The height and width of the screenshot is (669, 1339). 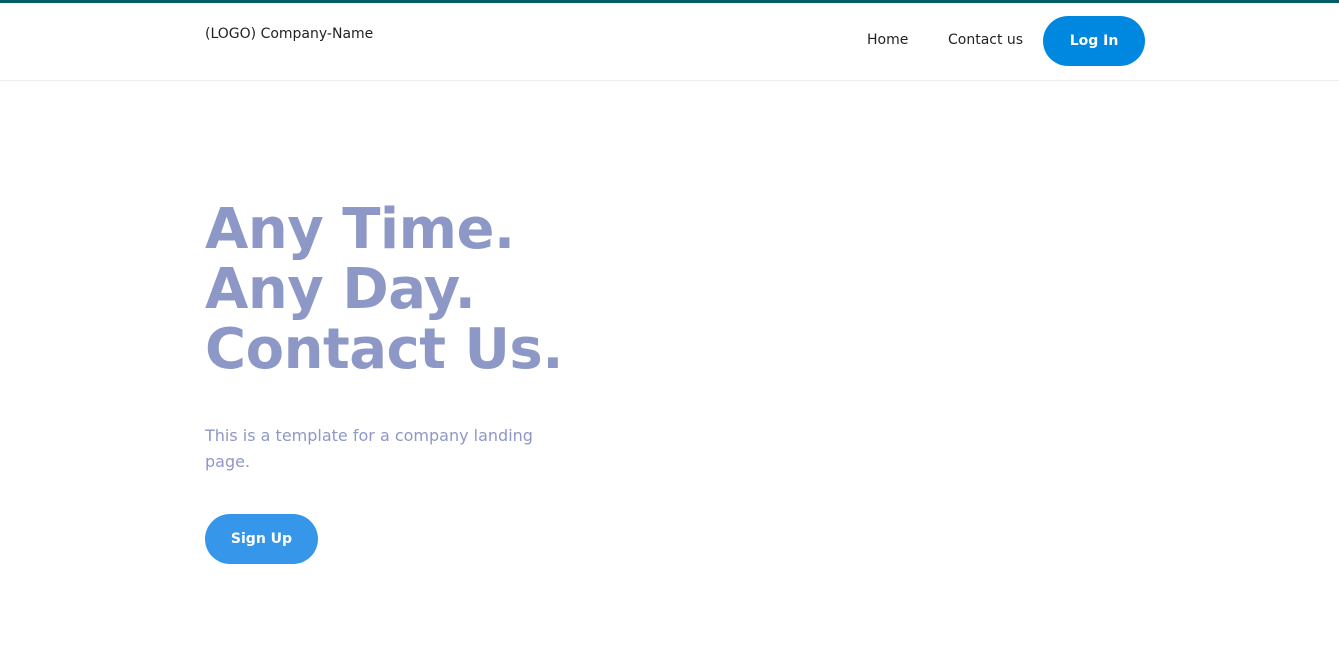 I want to click on hero-title-line-1: Any Time., so click(x=360, y=229).